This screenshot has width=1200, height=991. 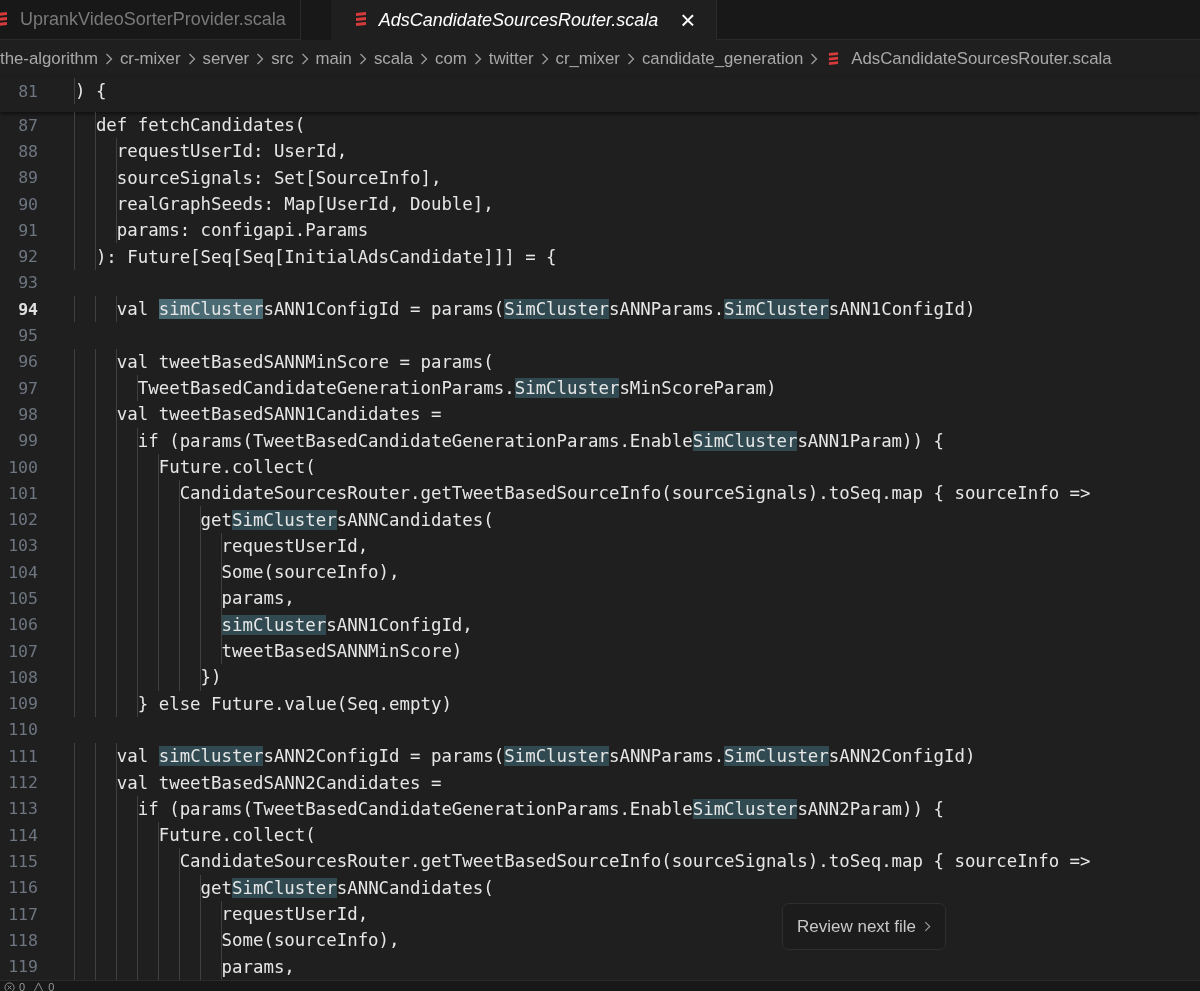 I want to click on tab-label: AdsCandidateSourcesRouter.scala, so click(x=518, y=20).